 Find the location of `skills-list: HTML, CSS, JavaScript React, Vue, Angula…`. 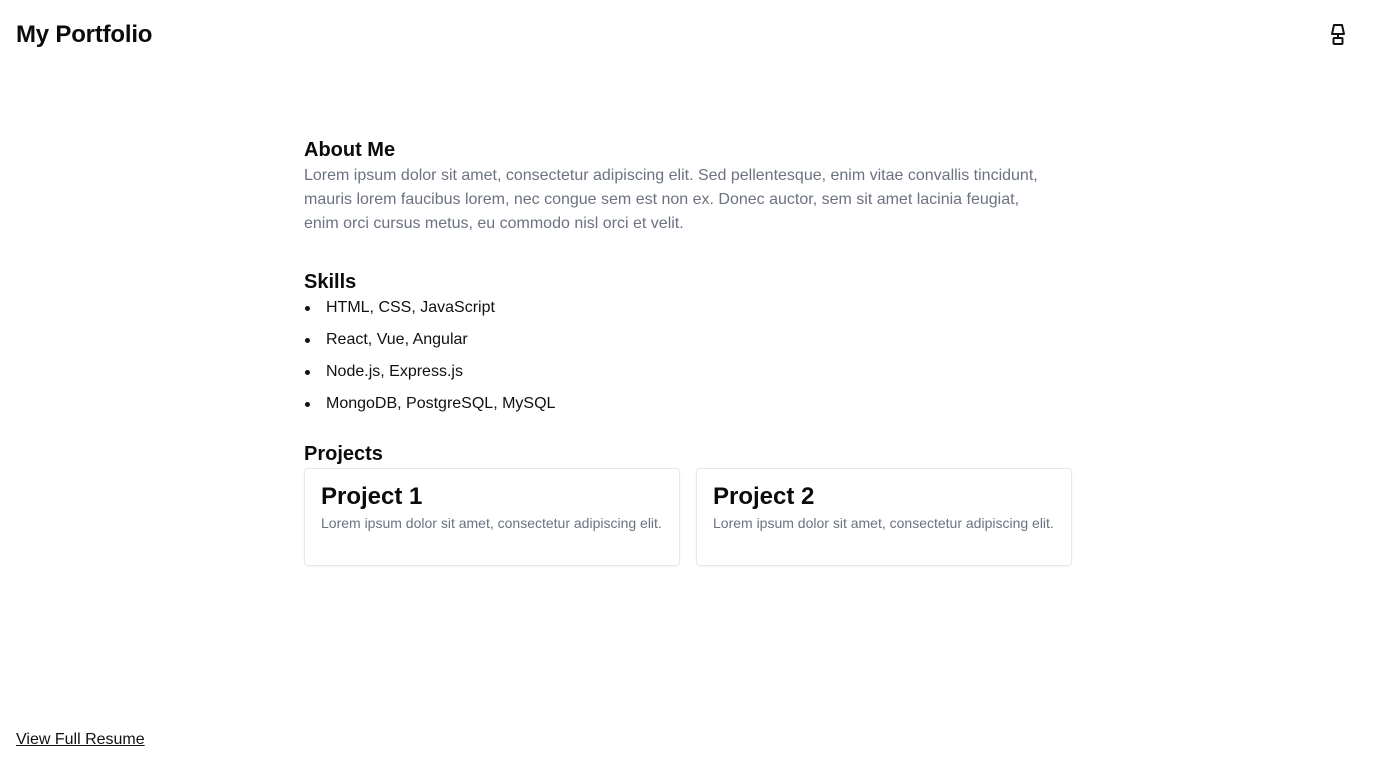

skills-list: HTML, CSS, JavaScript React, Vue, Angula… is located at coordinates (688, 360).